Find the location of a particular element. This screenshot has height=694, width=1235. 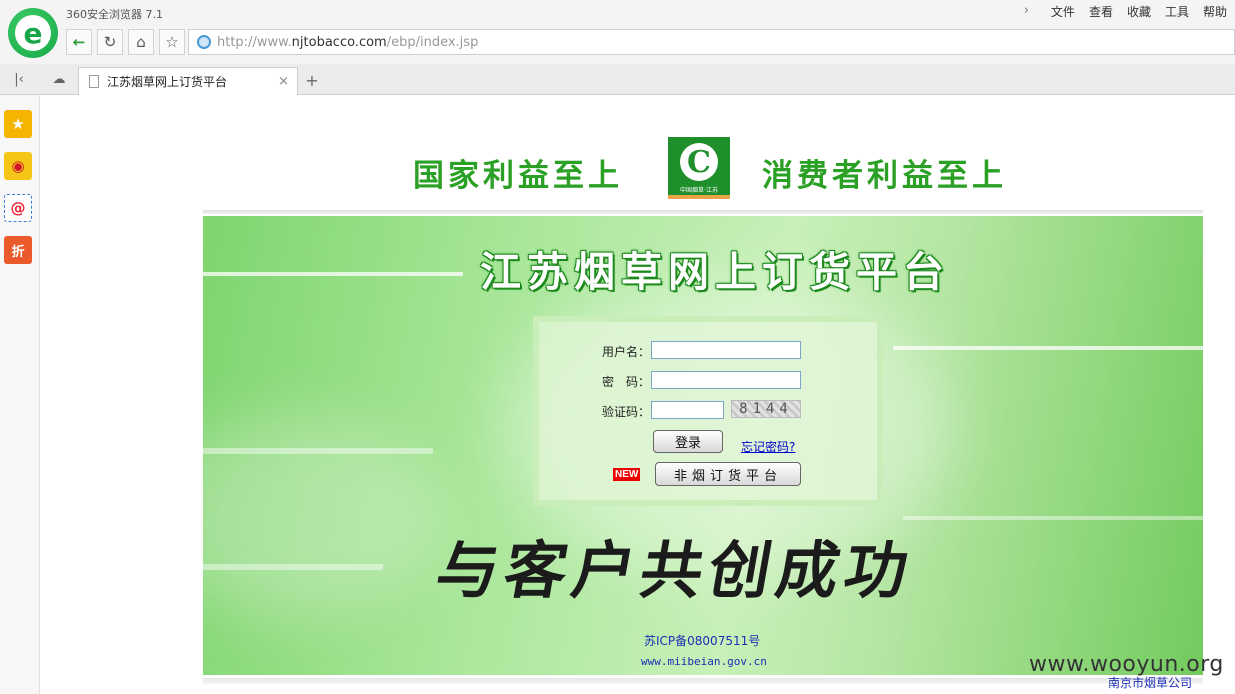

calligraphy-slogan: 与客户共创成功 is located at coordinates (675, 570).